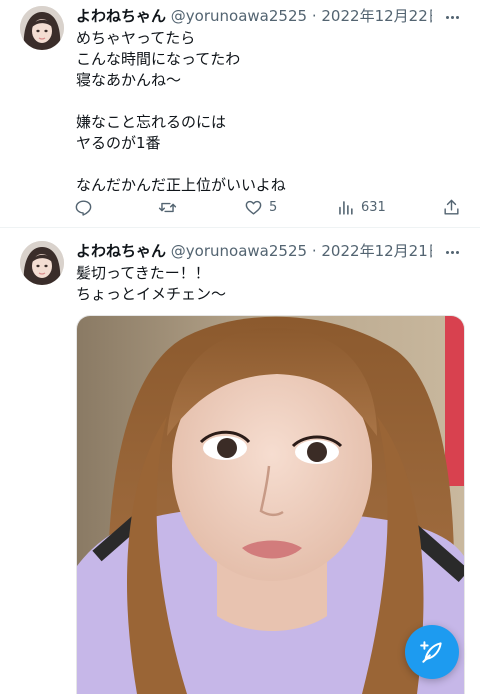 This screenshot has width=480, height=694. I want to click on share-icon, so click(451, 207).